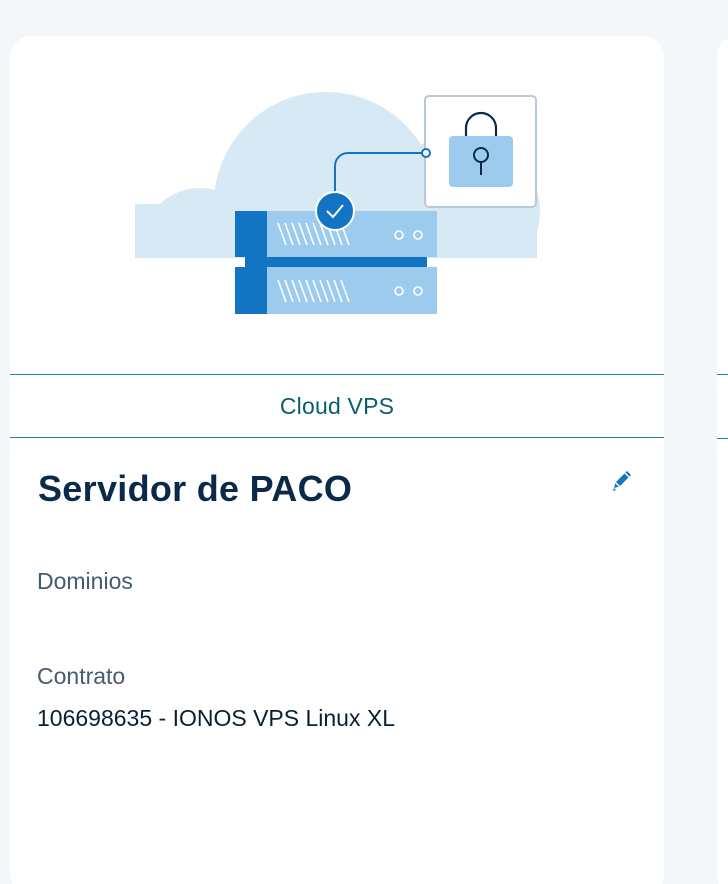  I want to click on divider-top, so click(722, 374).